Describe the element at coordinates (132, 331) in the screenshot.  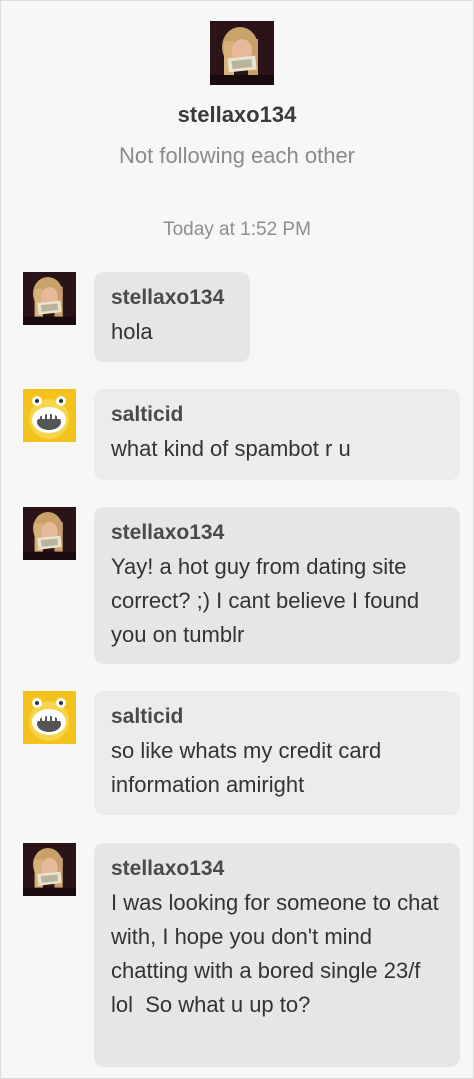
I see `message-text: hola` at that location.